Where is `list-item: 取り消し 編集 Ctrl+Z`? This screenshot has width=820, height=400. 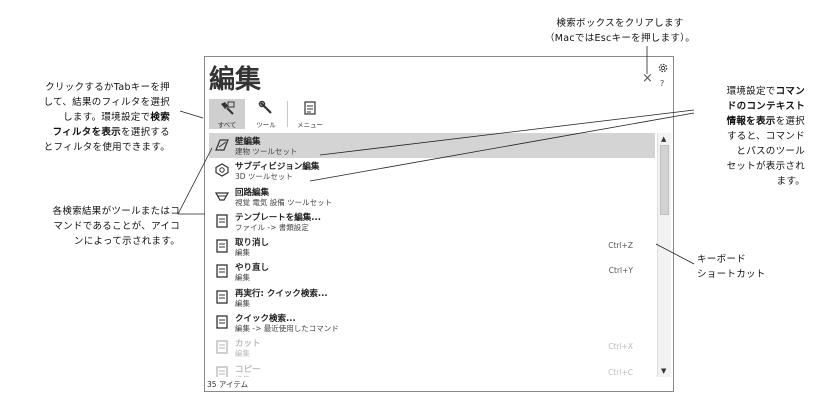 list-item: 取り消し 編集 Ctrl+Z is located at coordinates (432, 246).